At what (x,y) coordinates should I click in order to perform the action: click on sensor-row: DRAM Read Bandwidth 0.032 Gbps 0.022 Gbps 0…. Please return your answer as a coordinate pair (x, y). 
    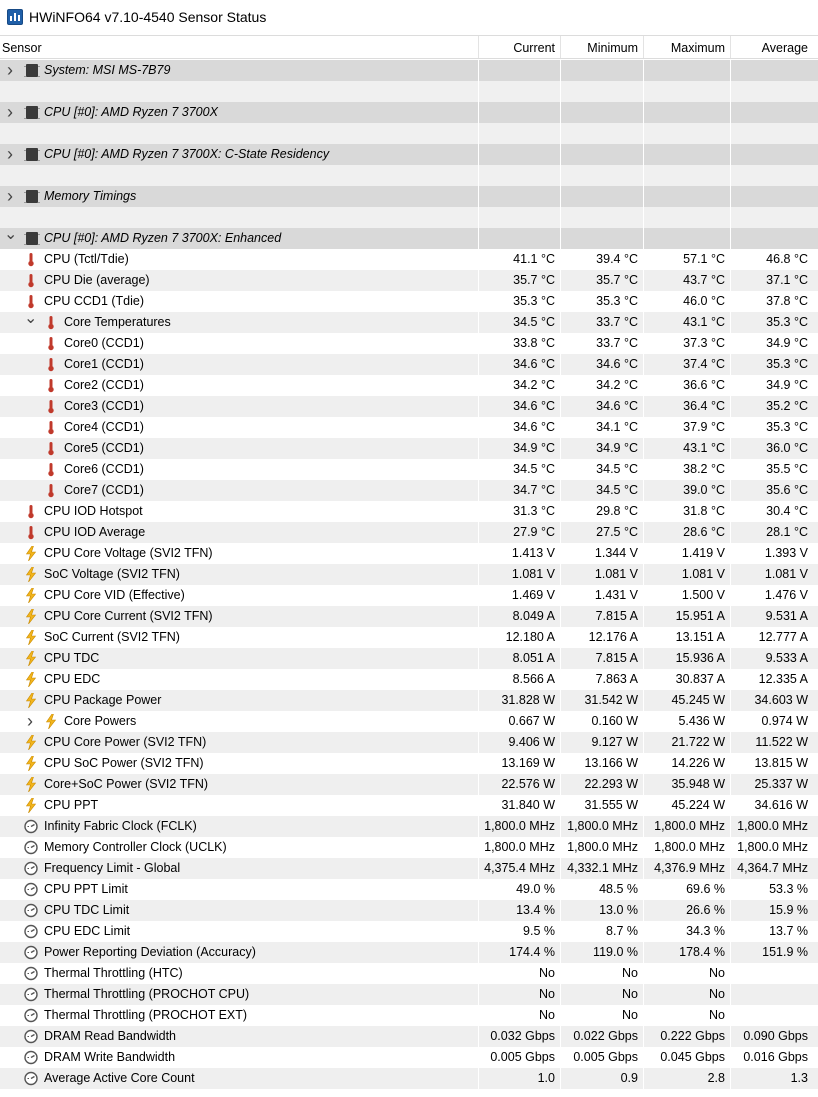
    Looking at the image, I should click on (409, 1036).